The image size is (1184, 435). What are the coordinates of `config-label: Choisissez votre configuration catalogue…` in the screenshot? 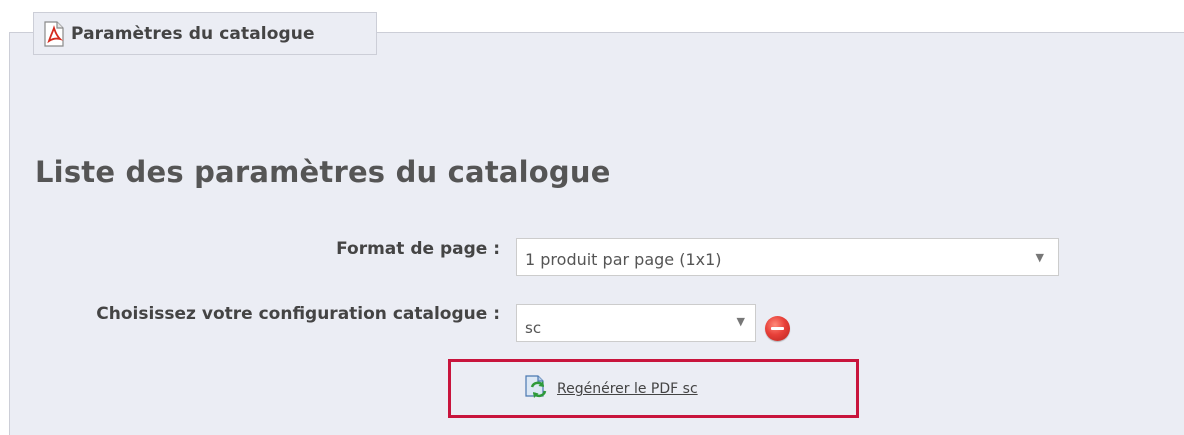 It's located at (298, 314).